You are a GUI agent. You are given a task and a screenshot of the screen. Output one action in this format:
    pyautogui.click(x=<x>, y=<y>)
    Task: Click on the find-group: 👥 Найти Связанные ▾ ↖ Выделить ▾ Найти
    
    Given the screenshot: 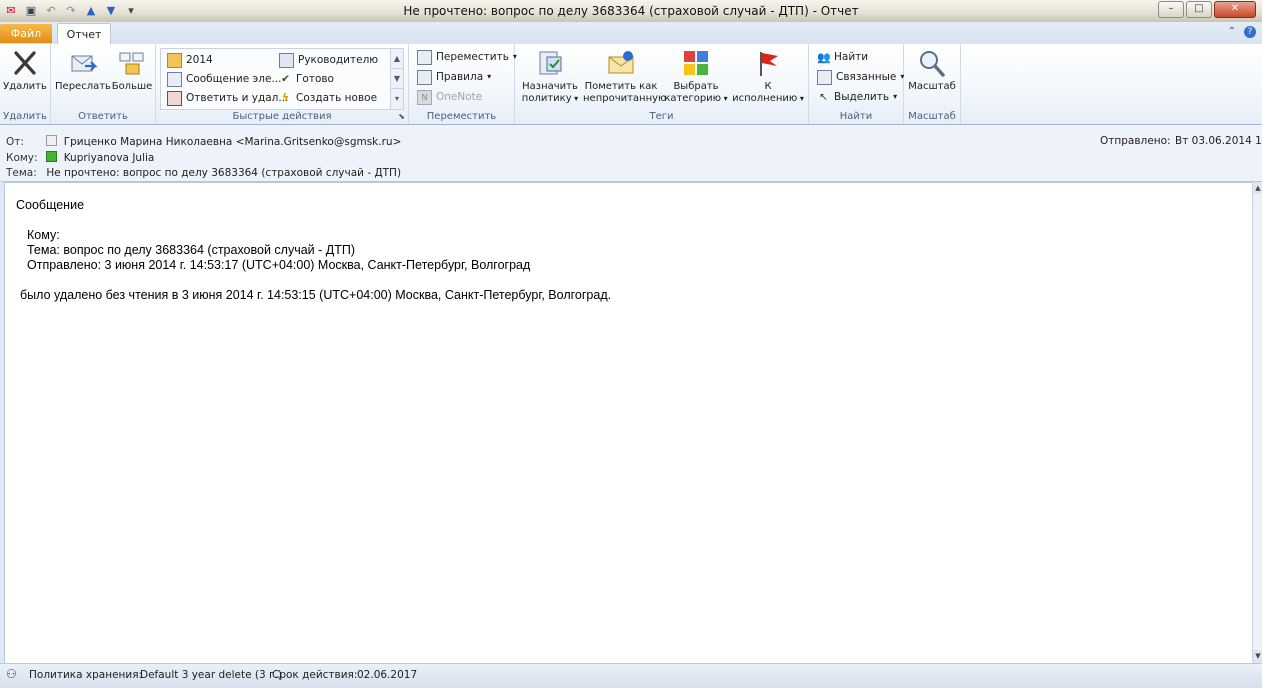 What is the action you would take?
    pyautogui.click(x=856, y=84)
    